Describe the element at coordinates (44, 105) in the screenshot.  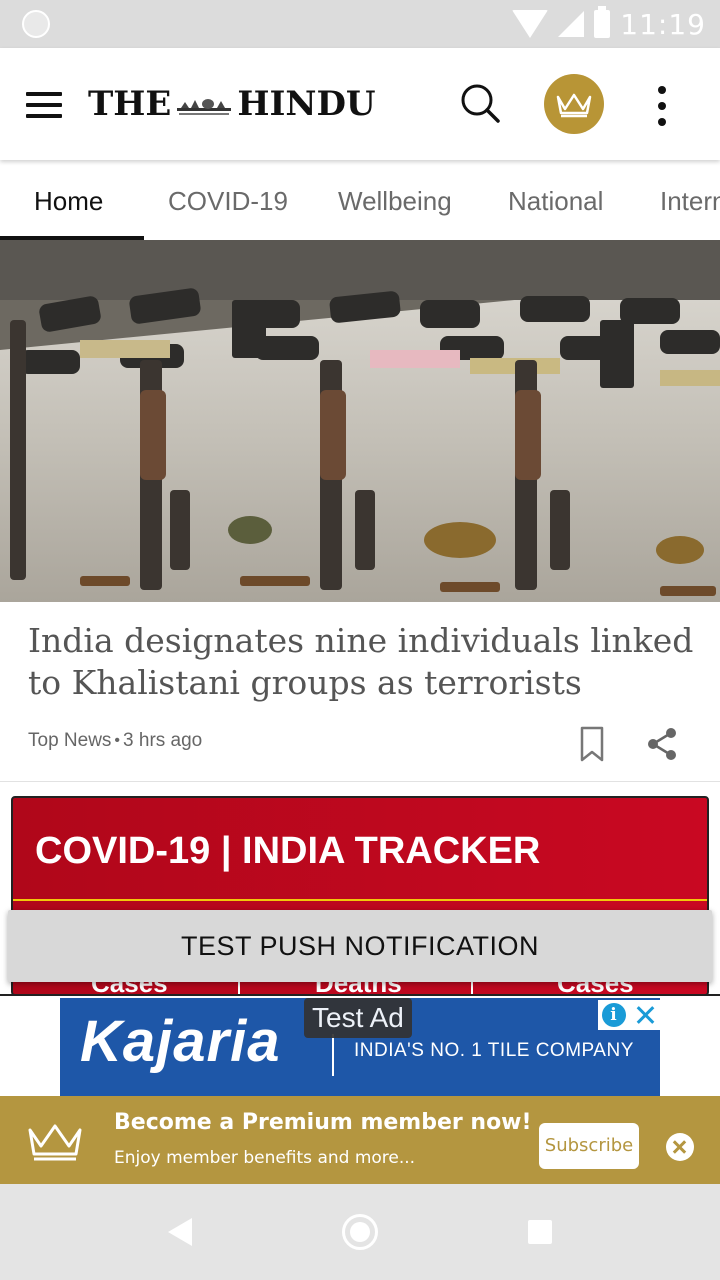
I see `menu-icon` at that location.